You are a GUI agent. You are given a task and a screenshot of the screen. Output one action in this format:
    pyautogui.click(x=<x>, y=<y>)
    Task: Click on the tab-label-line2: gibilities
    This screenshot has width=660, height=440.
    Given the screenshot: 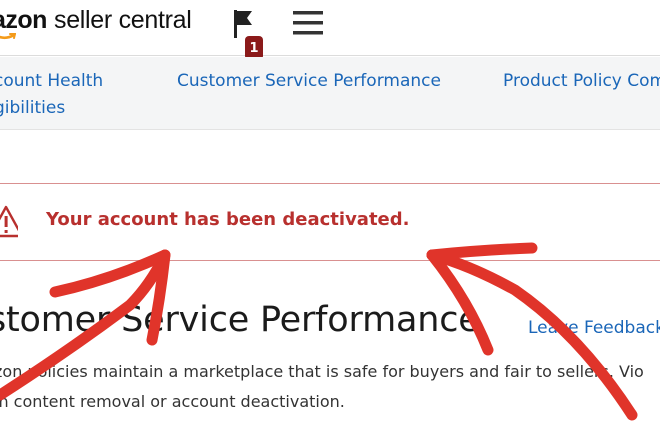 What is the action you would take?
    pyautogui.click(x=33, y=108)
    